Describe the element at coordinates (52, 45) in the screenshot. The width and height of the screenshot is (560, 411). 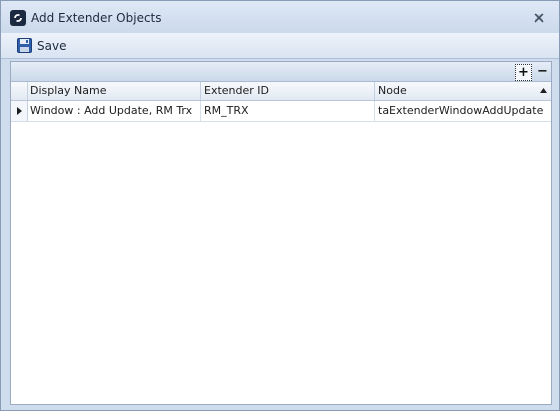
I see `save-label: Save` at that location.